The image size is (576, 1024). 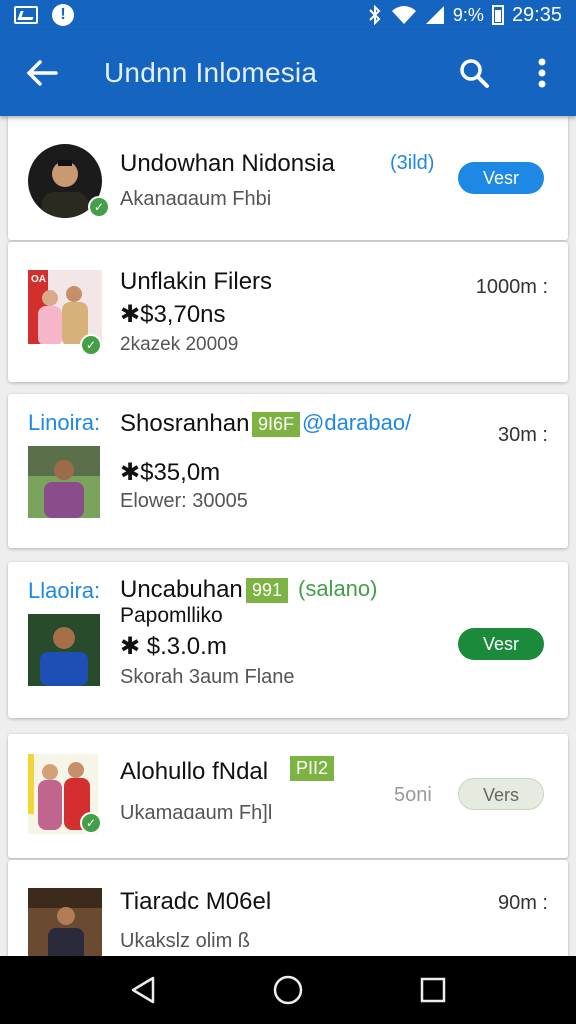 I want to click on page-title: Undnn Inlomesia, so click(x=211, y=72).